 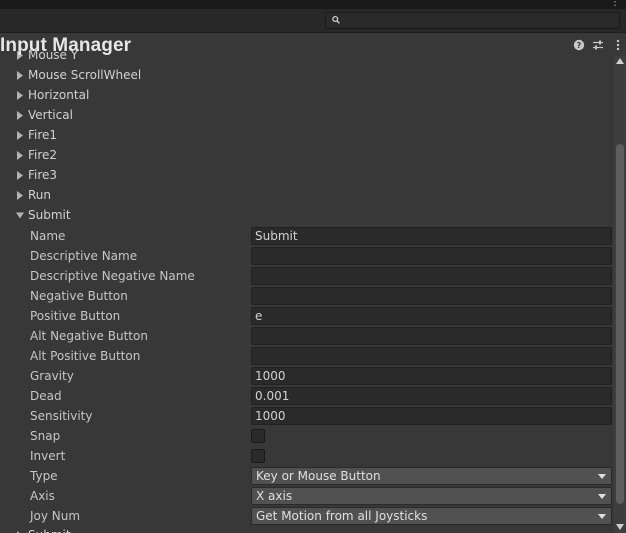 What do you see at coordinates (342, 516) in the screenshot?
I see `dropdown-value: Get Motion from all Joysticks` at bounding box center [342, 516].